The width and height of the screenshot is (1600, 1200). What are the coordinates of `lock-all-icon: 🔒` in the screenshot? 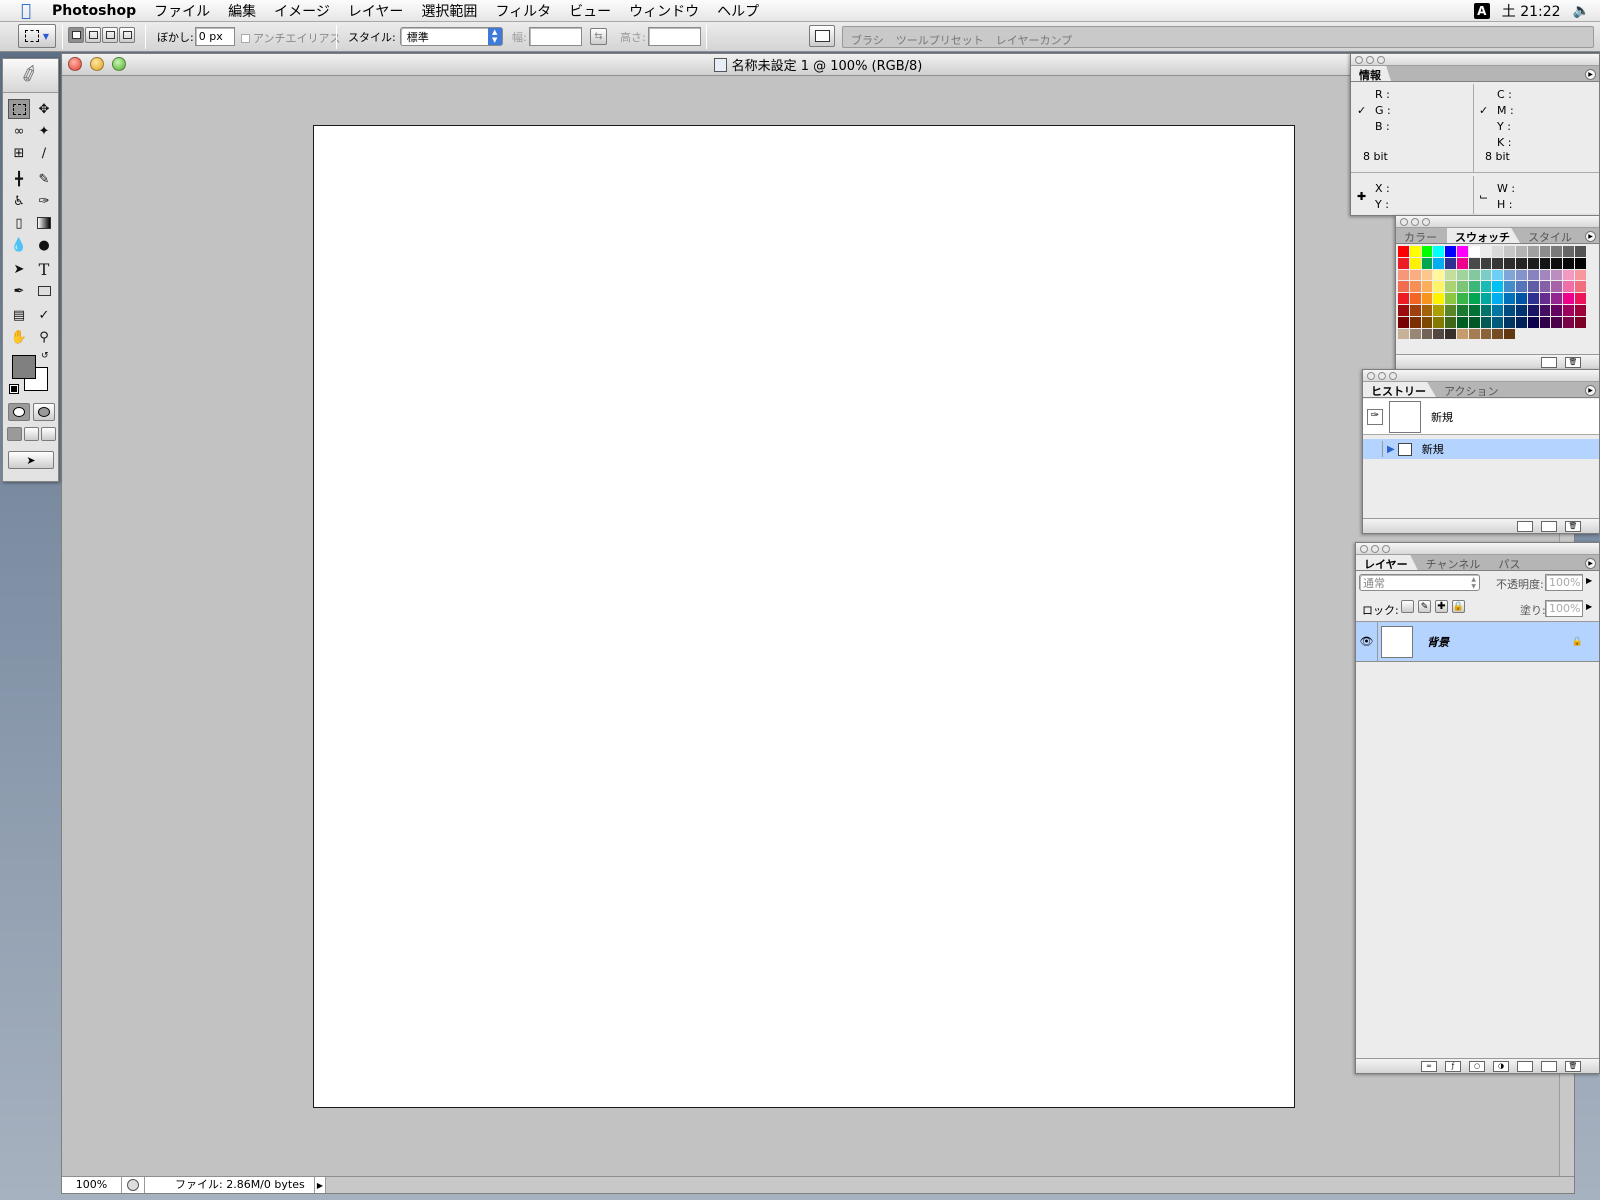 It's located at (1458, 606).